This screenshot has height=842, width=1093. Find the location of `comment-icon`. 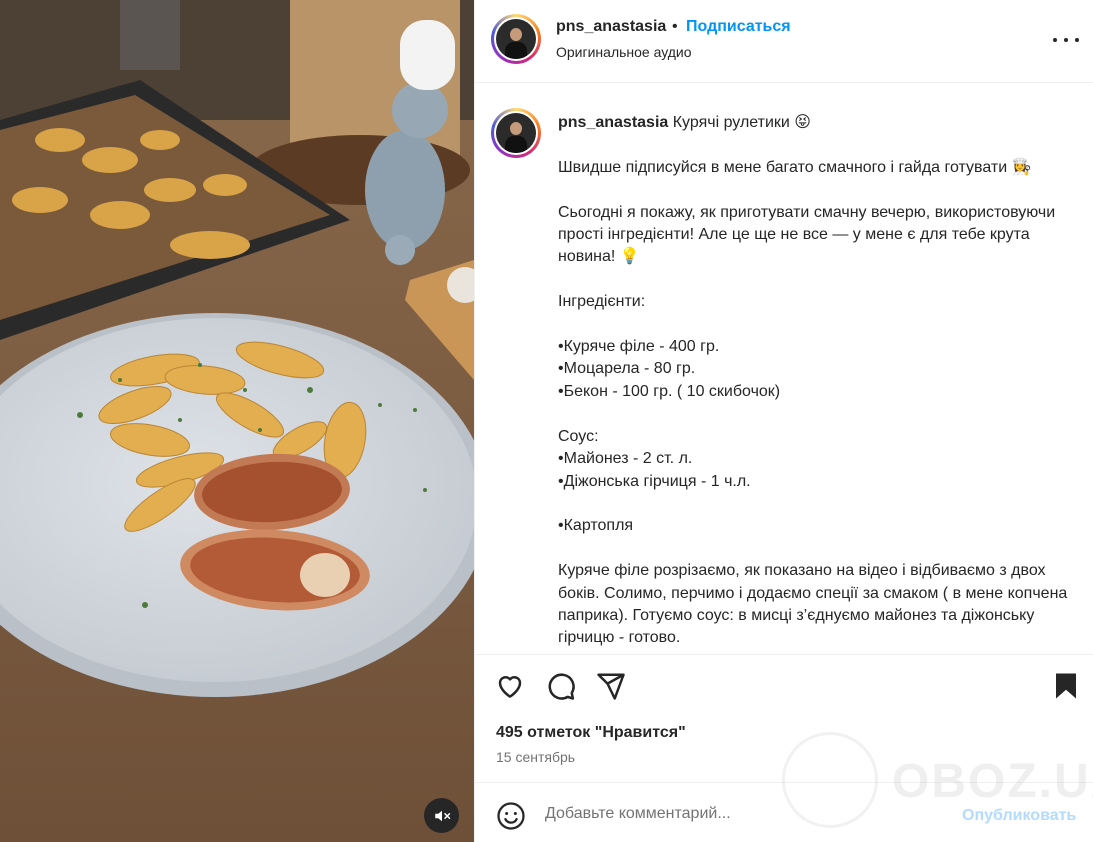

comment-icon is located at coordinates (561, 686).